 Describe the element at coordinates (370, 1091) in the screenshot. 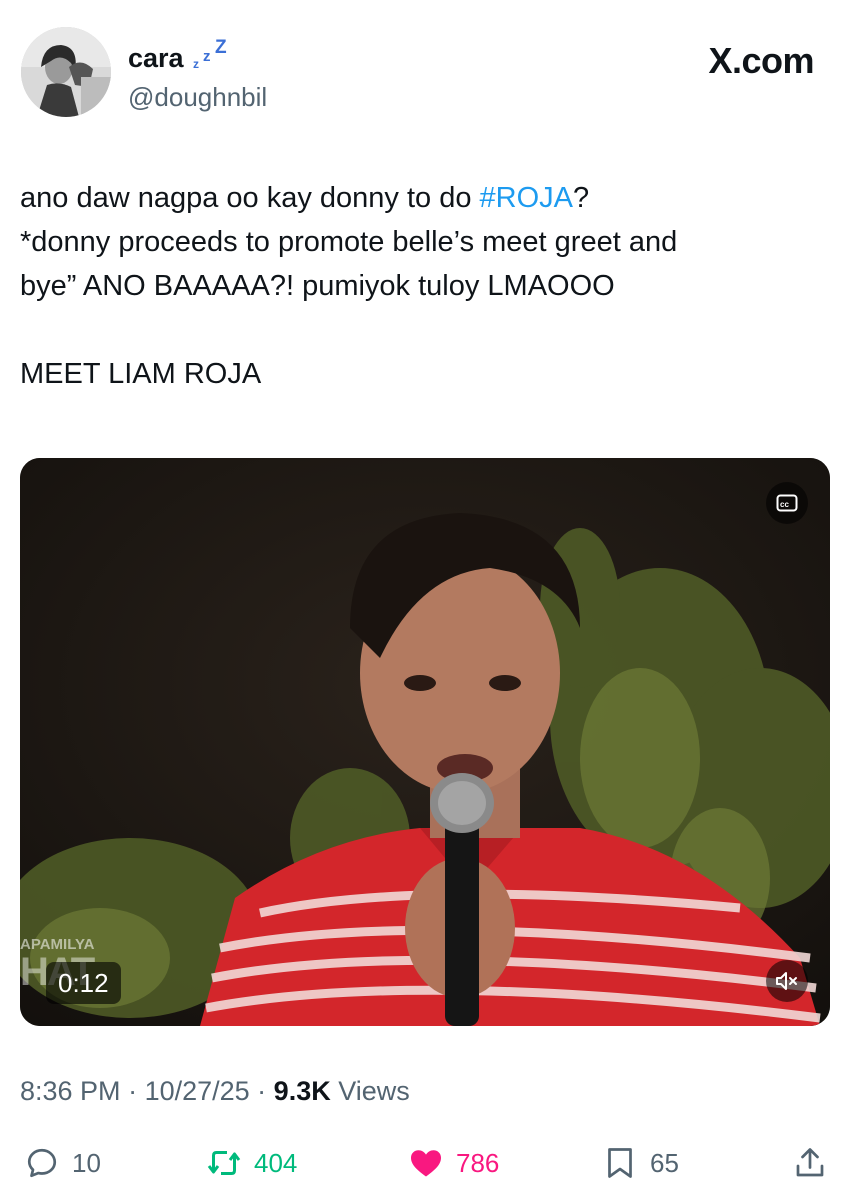

I see `views-label: Views` at that location.